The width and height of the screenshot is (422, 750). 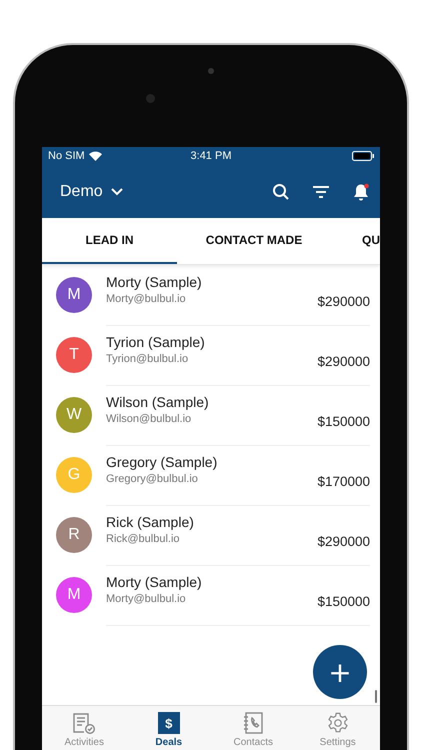 What do you see at coordinates (340, 672) in the screenshot?
I see `add-button: +` at bounding box center [340, 672].